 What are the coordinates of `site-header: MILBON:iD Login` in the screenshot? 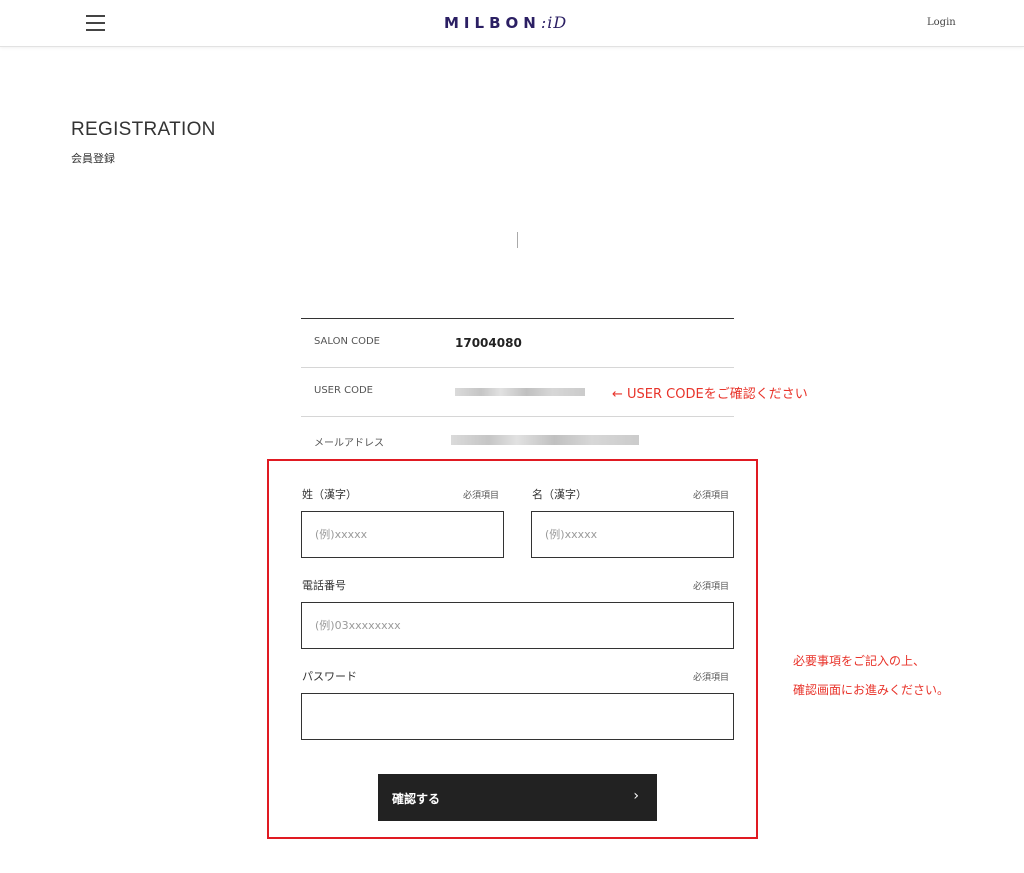 It's located at (512, 23).